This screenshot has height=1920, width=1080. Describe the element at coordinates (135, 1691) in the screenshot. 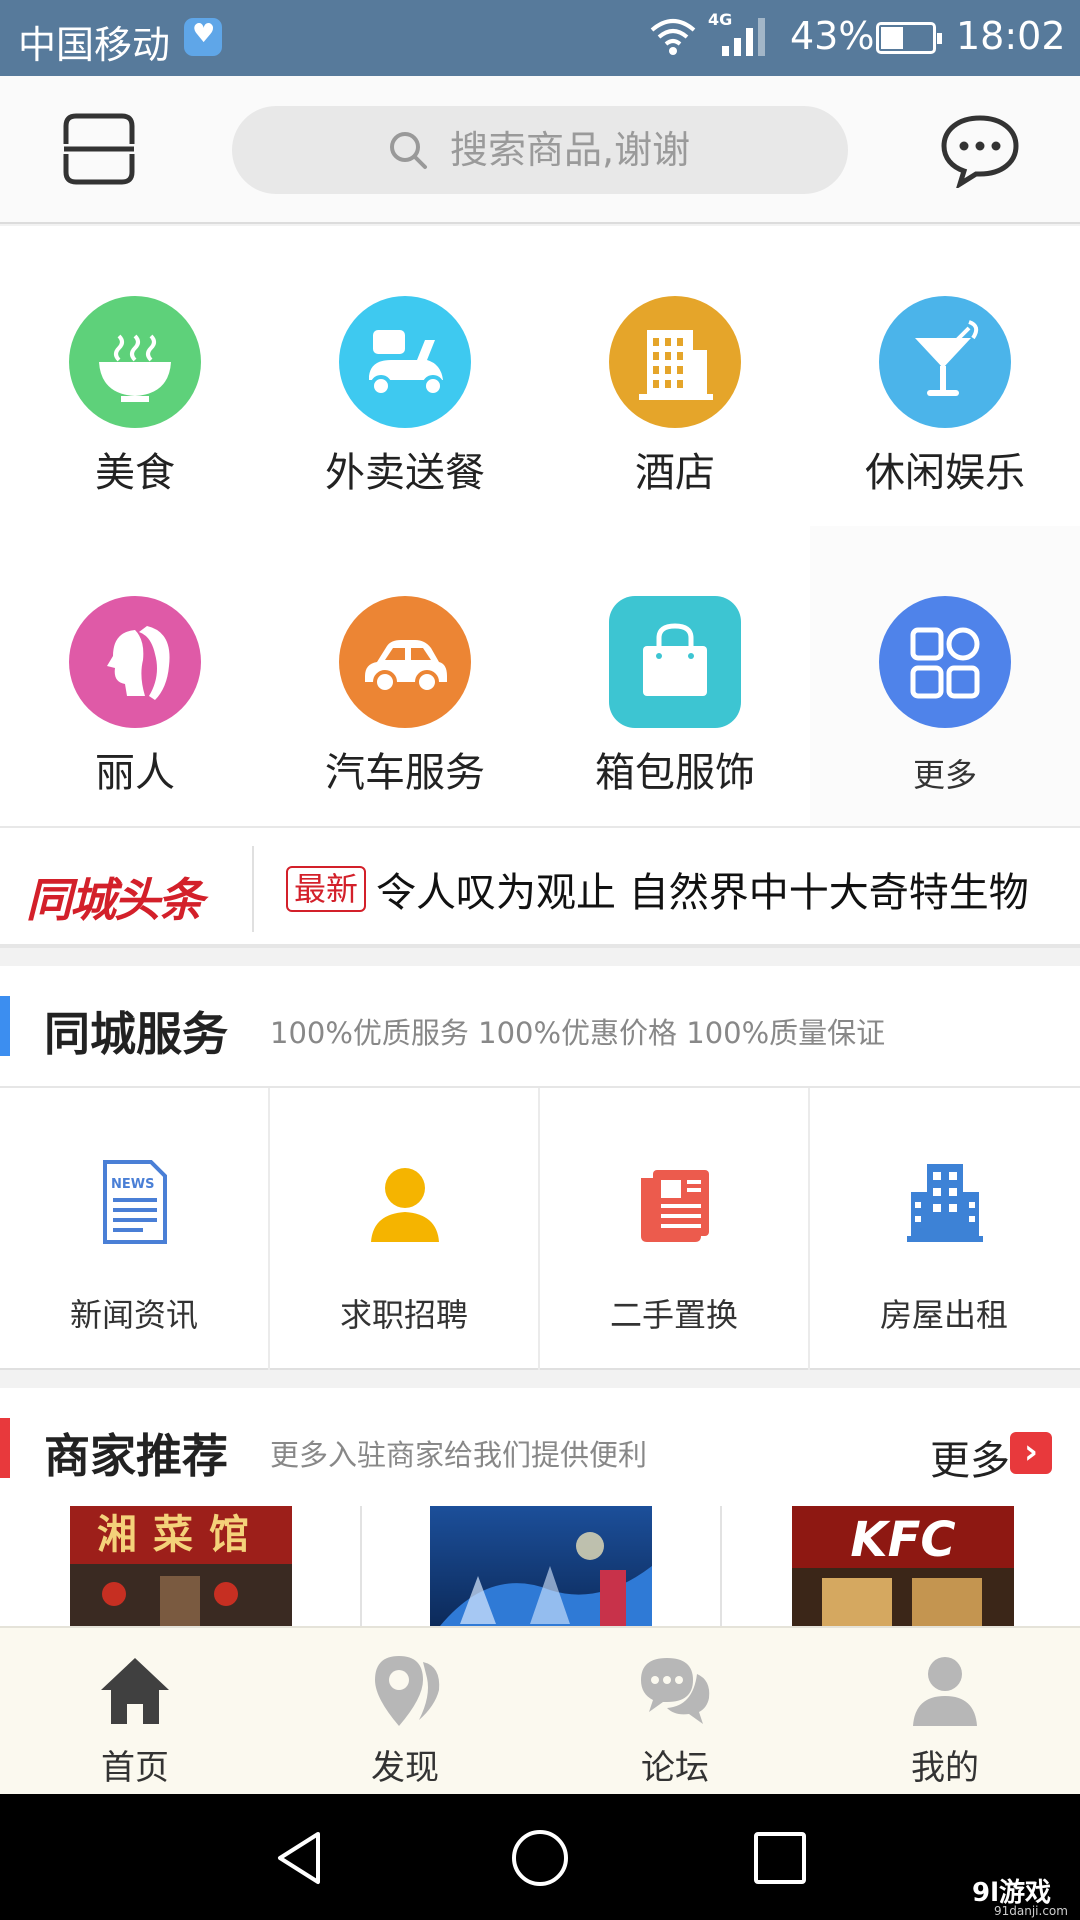

I see `home-icon` at that location.